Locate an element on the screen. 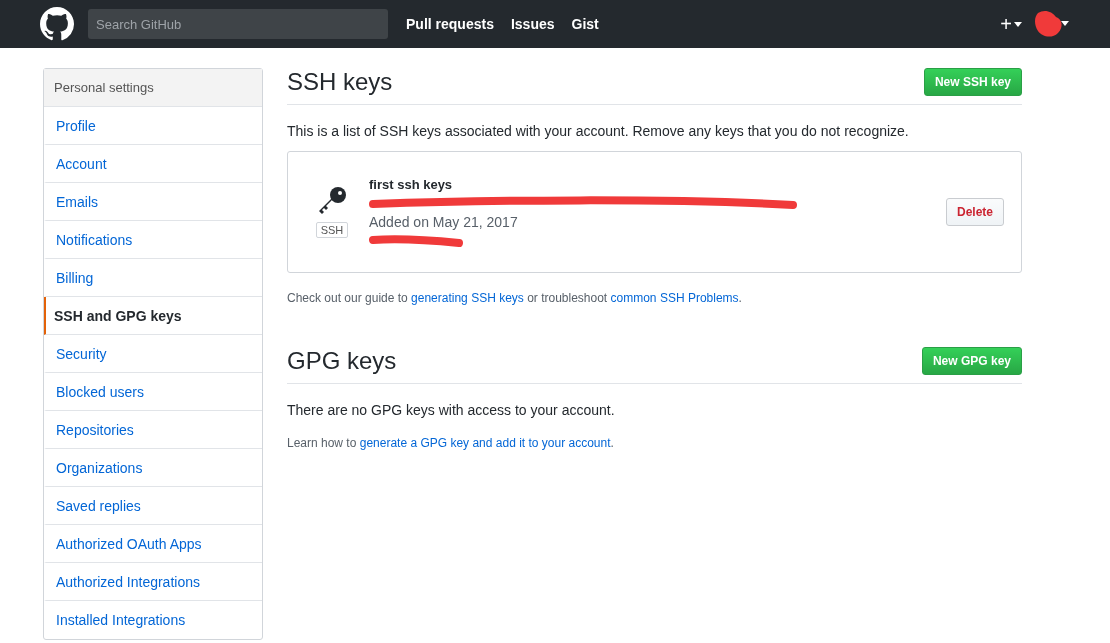  delete-button: Delete is located at coordinates (974, 212).